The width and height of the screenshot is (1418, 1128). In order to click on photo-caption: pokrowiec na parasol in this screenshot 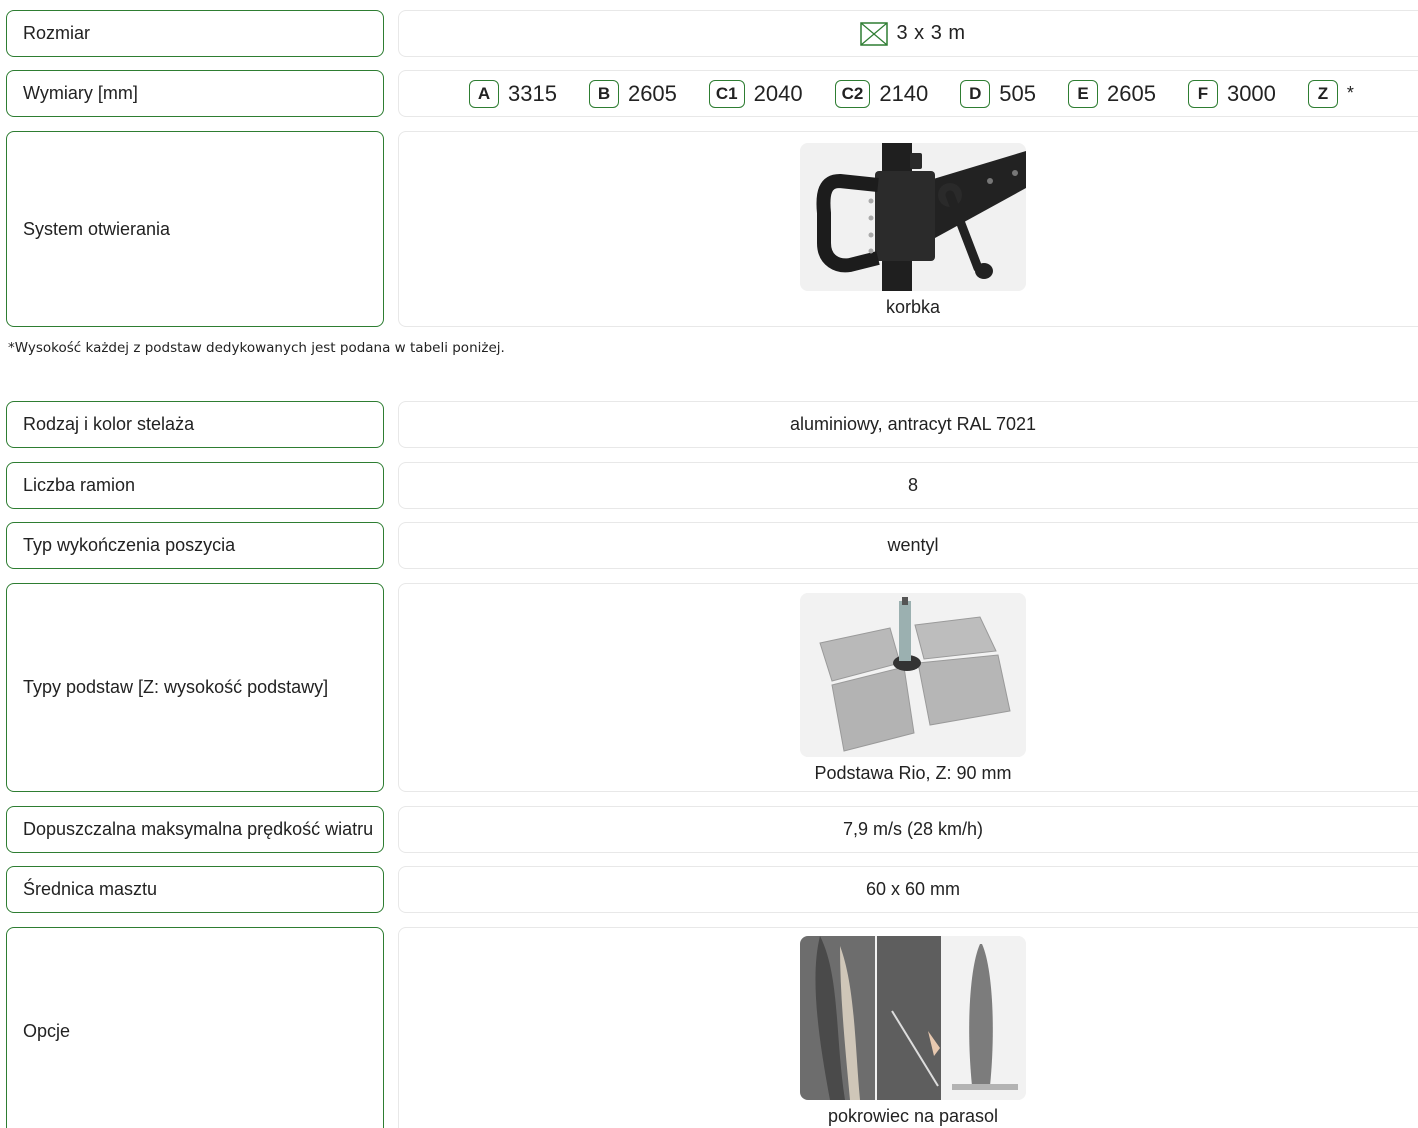, I will do `click(913, 1116)`.